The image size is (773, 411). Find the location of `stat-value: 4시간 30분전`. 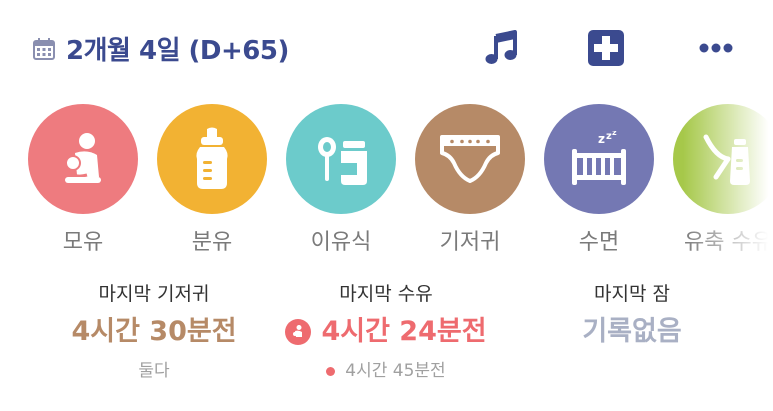

stat-value: 4시간 30분전 is located at coordinates (154, 332).